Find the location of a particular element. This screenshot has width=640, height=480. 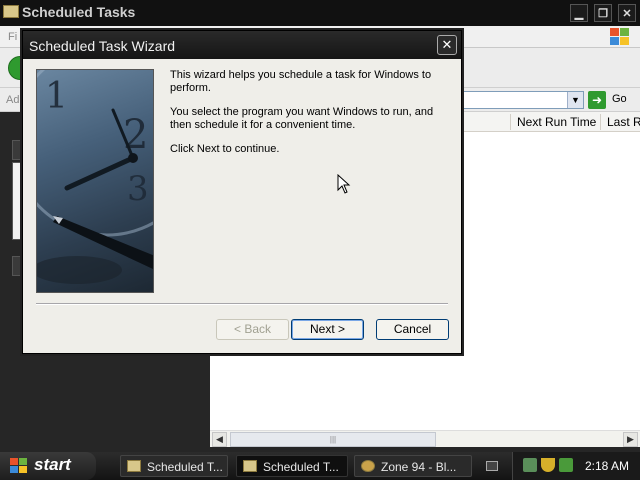

windows-flag-icon is located at coordinates (19, 466).